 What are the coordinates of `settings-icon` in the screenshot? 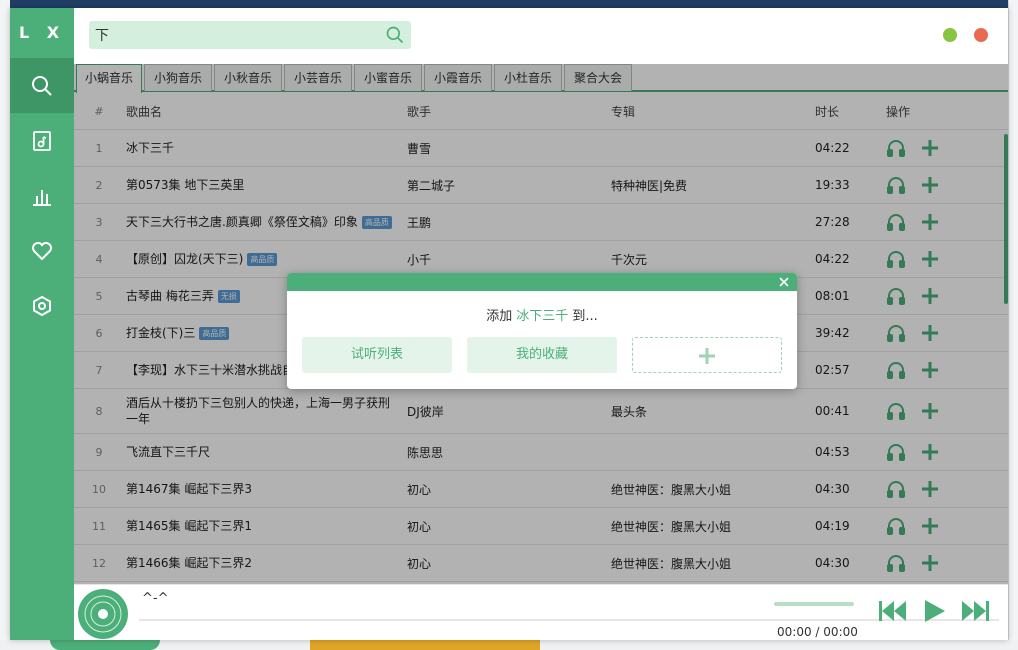 It's located at (42, 306).